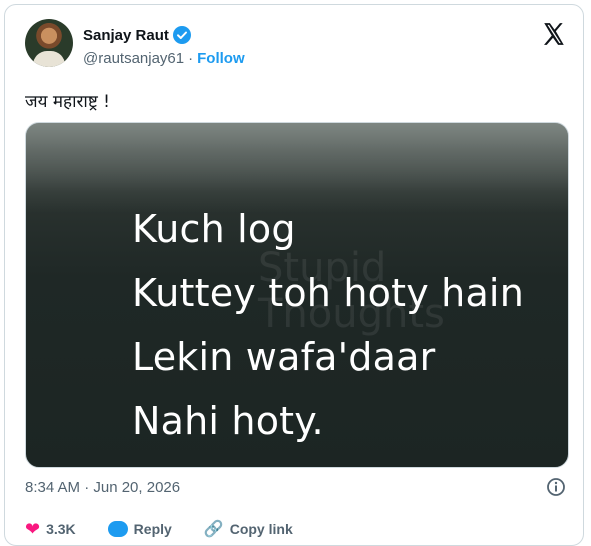  What do you see at coordinates (61, 529) in the screenshot?
I see `like-count: 3.3K` at bounding box center [61, 529].